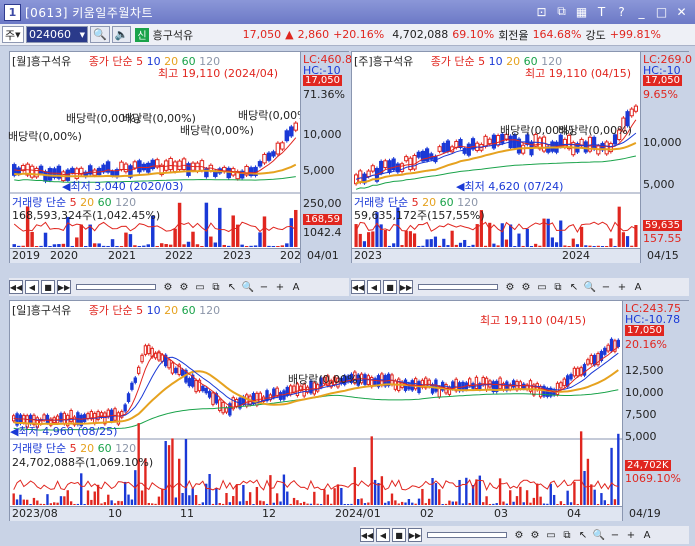 The image size is (695, 546). I want to click on layout-icon: ▦, so click(581, 11).